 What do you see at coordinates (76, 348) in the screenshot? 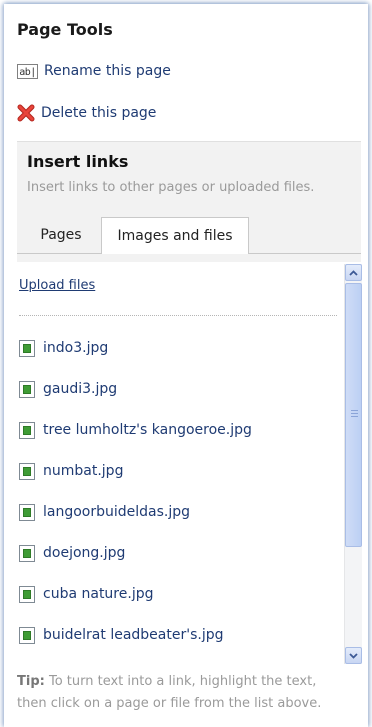
I see `file-name: indo3.jpg` at bounding box center [76, 348].